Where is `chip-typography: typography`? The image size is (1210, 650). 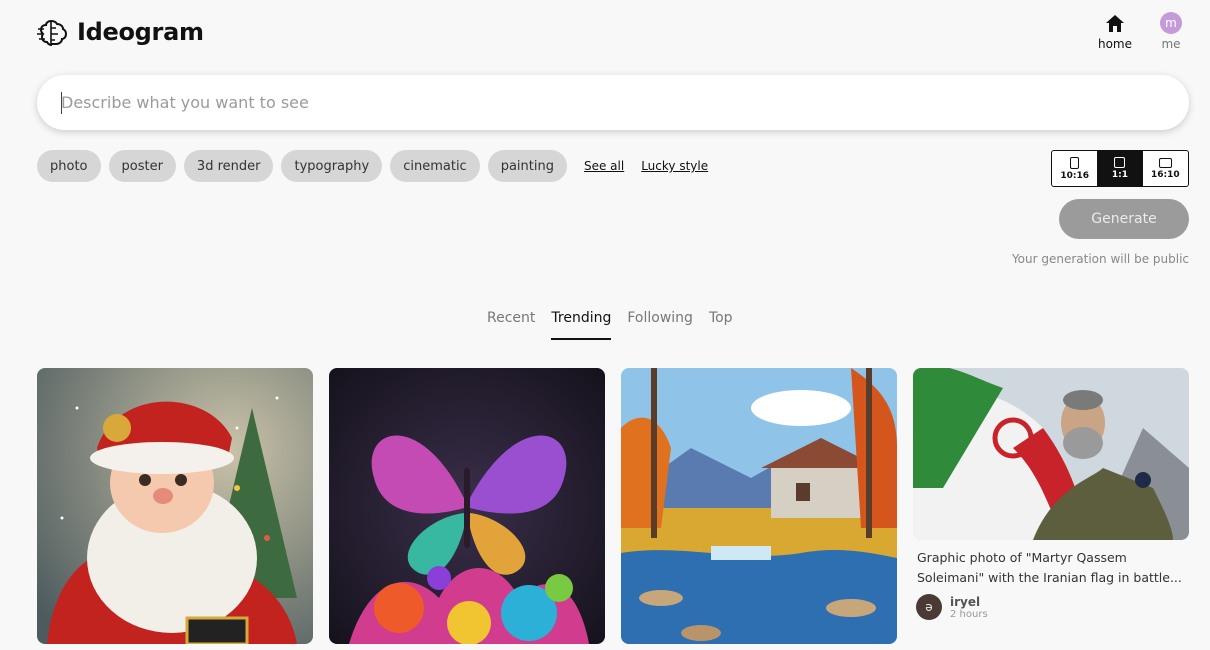
chip-typography: typography is located at coordinates (332, 166).